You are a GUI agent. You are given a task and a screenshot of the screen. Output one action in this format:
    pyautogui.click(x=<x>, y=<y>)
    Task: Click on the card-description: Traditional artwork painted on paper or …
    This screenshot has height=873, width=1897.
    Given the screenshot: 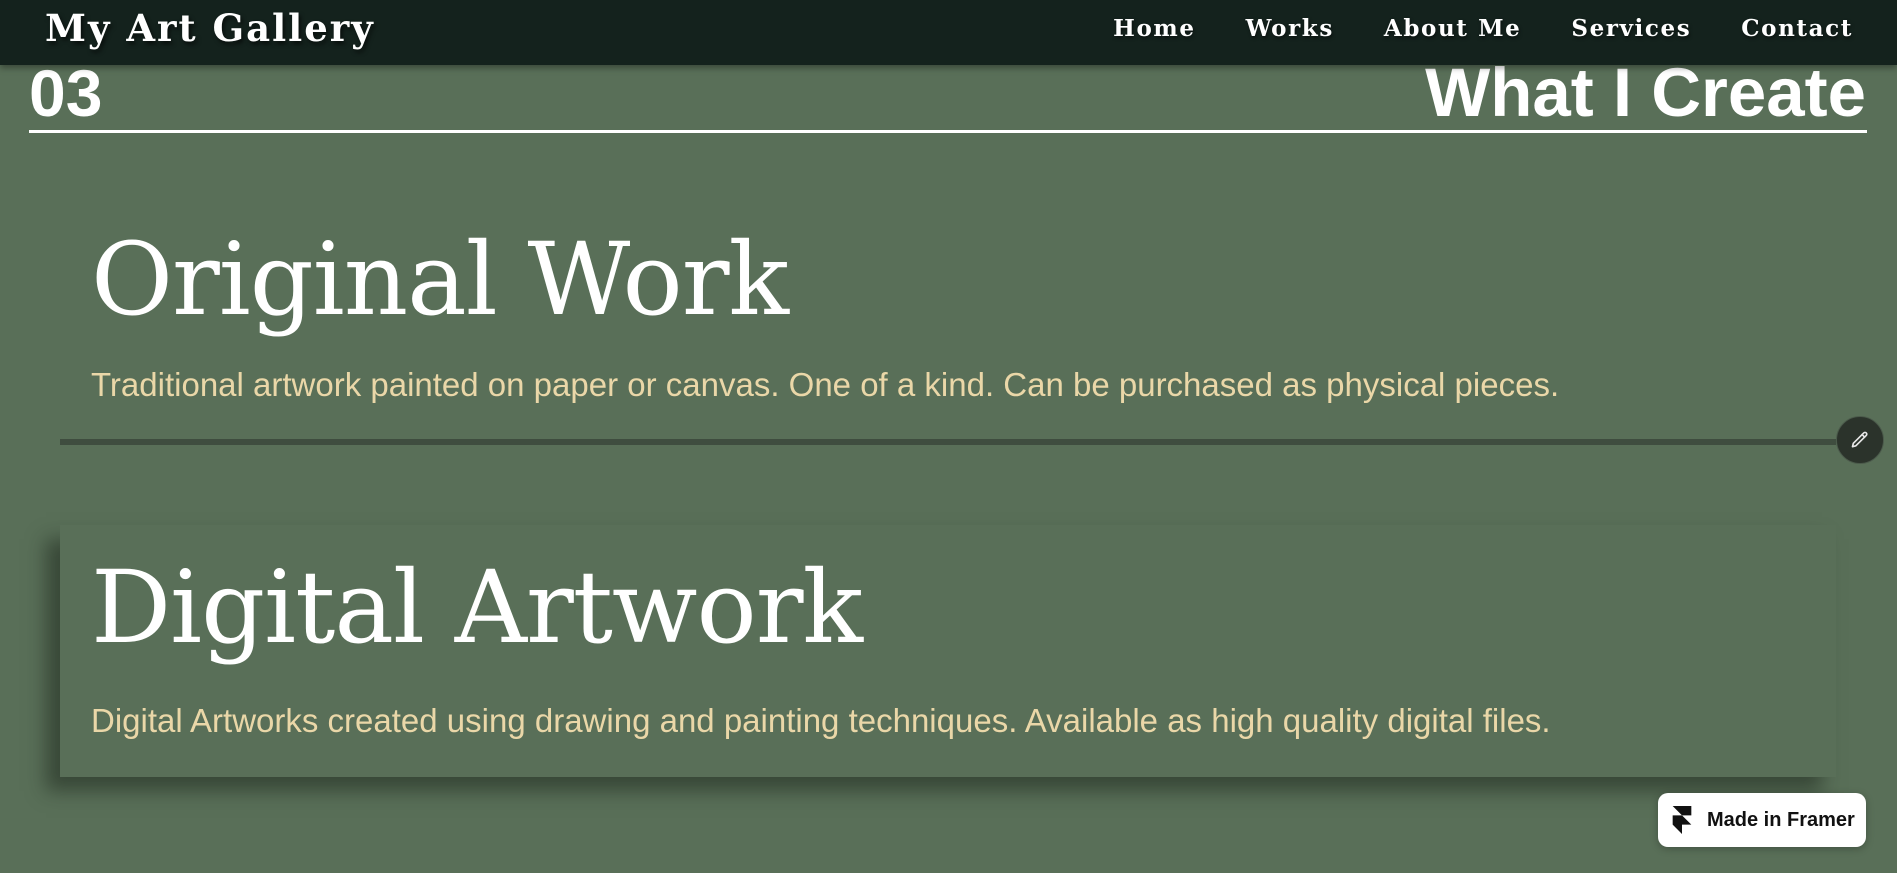 What is the action you would take?
    pyautogui.click(x=825, y=384)
    